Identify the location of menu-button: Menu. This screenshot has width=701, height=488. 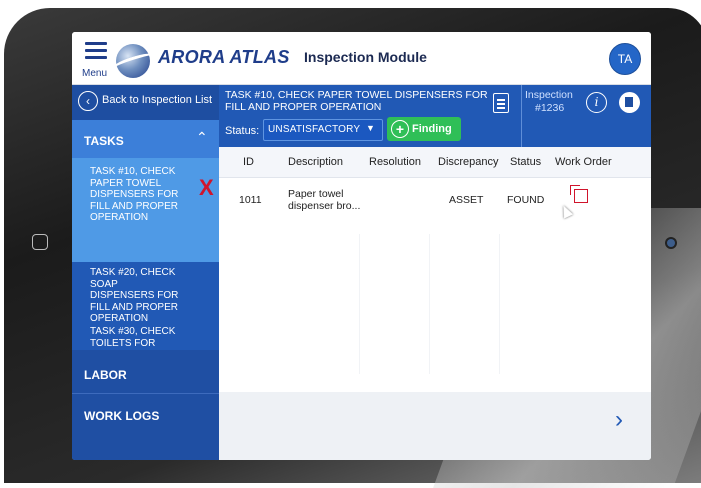
(97, 59).